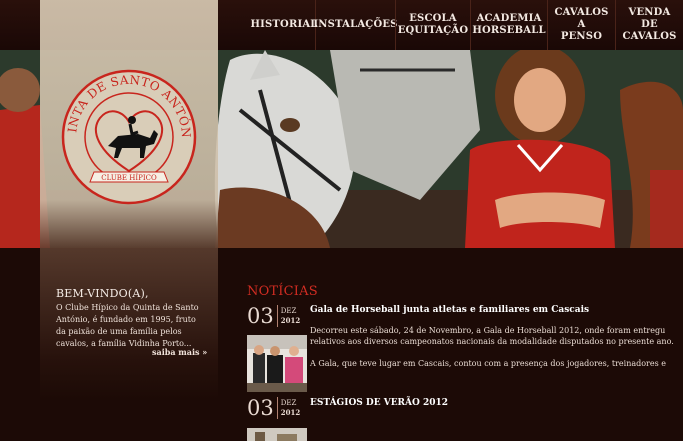 This screenshot has width=683, height=441. I want to click on nav-label: HISTORIAL, so click(284, 24).